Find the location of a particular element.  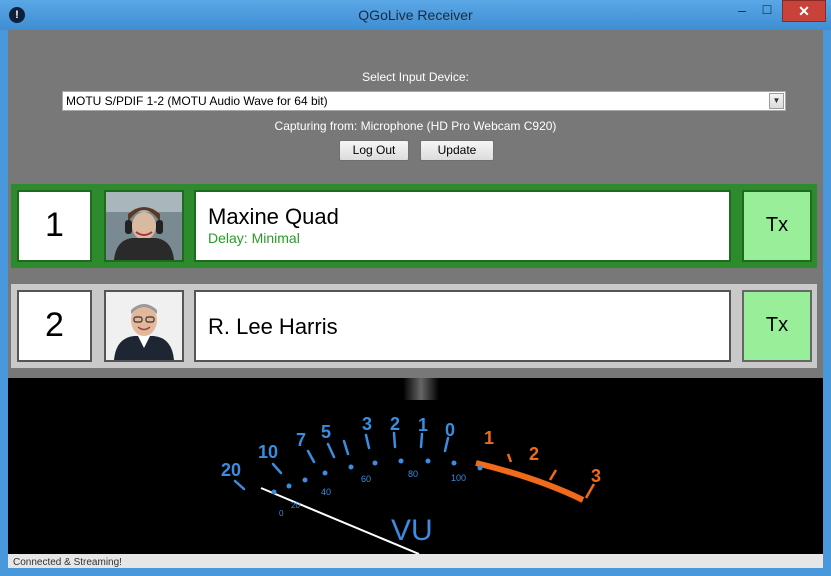

avatar-woman-headphones-icon is located at coordinates (144, 226).